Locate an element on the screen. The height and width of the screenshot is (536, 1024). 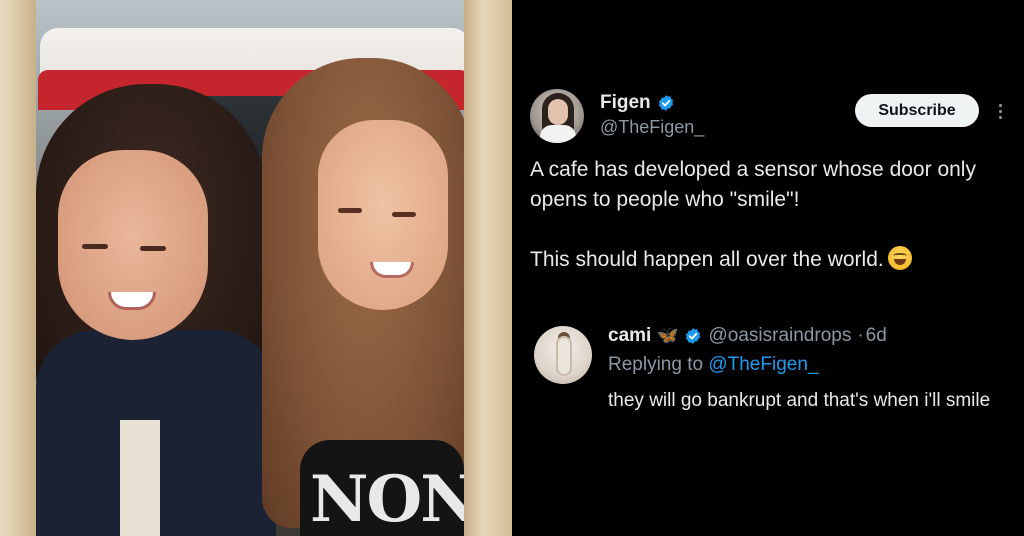
more-options-icon is located at coordinates (1000, 111).